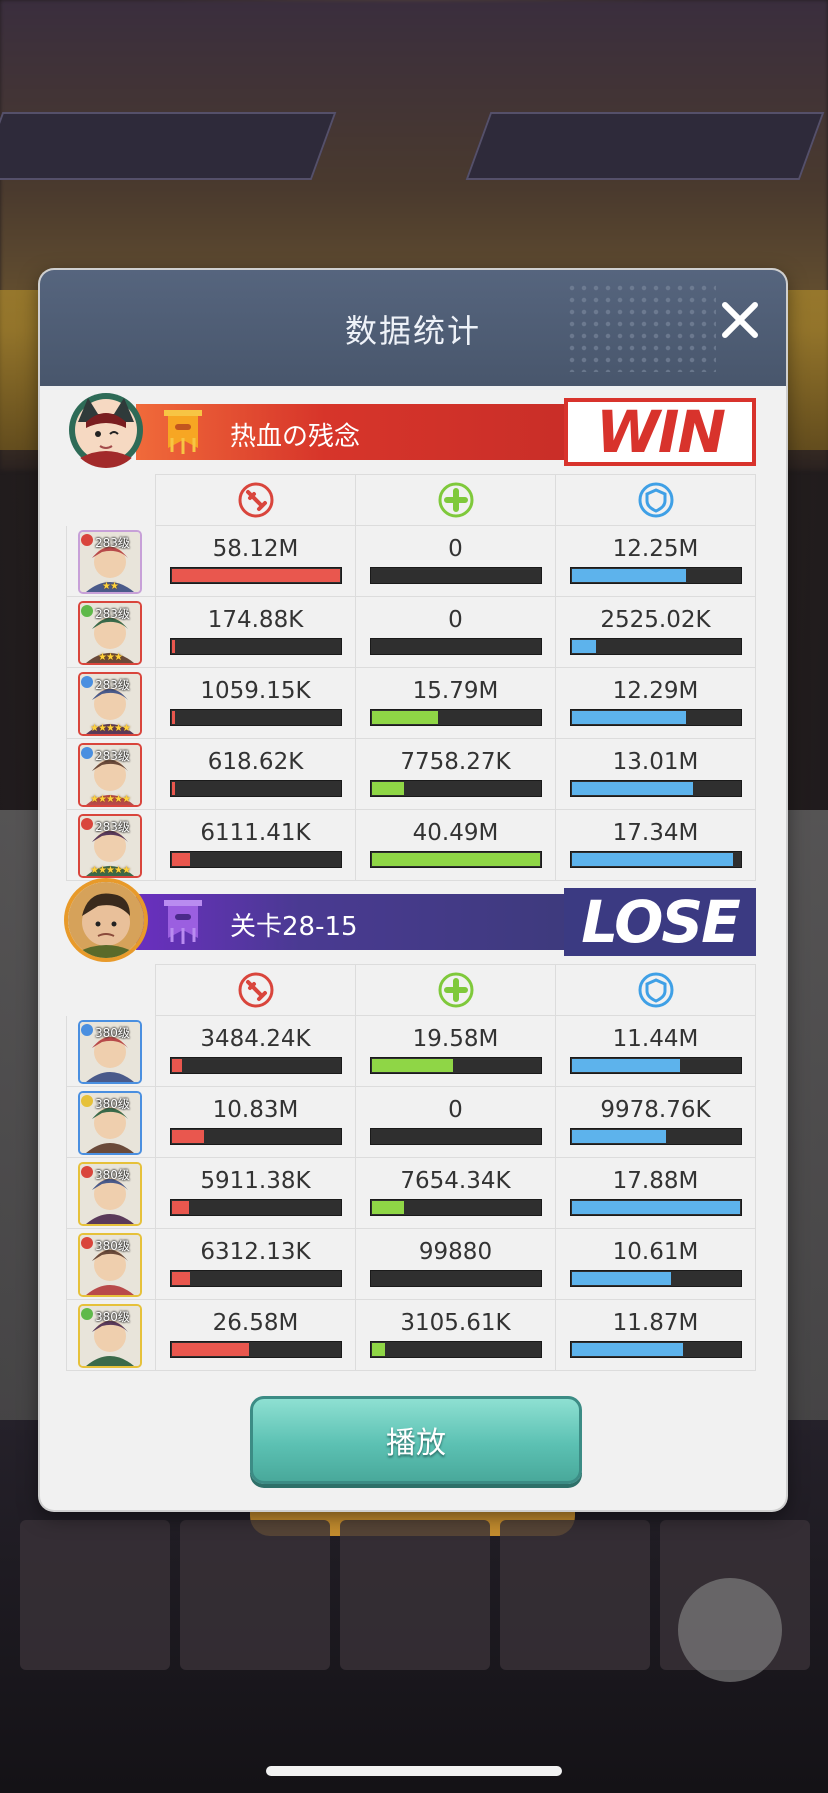  I want to click on hero-portrait: 283级 ★★, so click(110, 562).